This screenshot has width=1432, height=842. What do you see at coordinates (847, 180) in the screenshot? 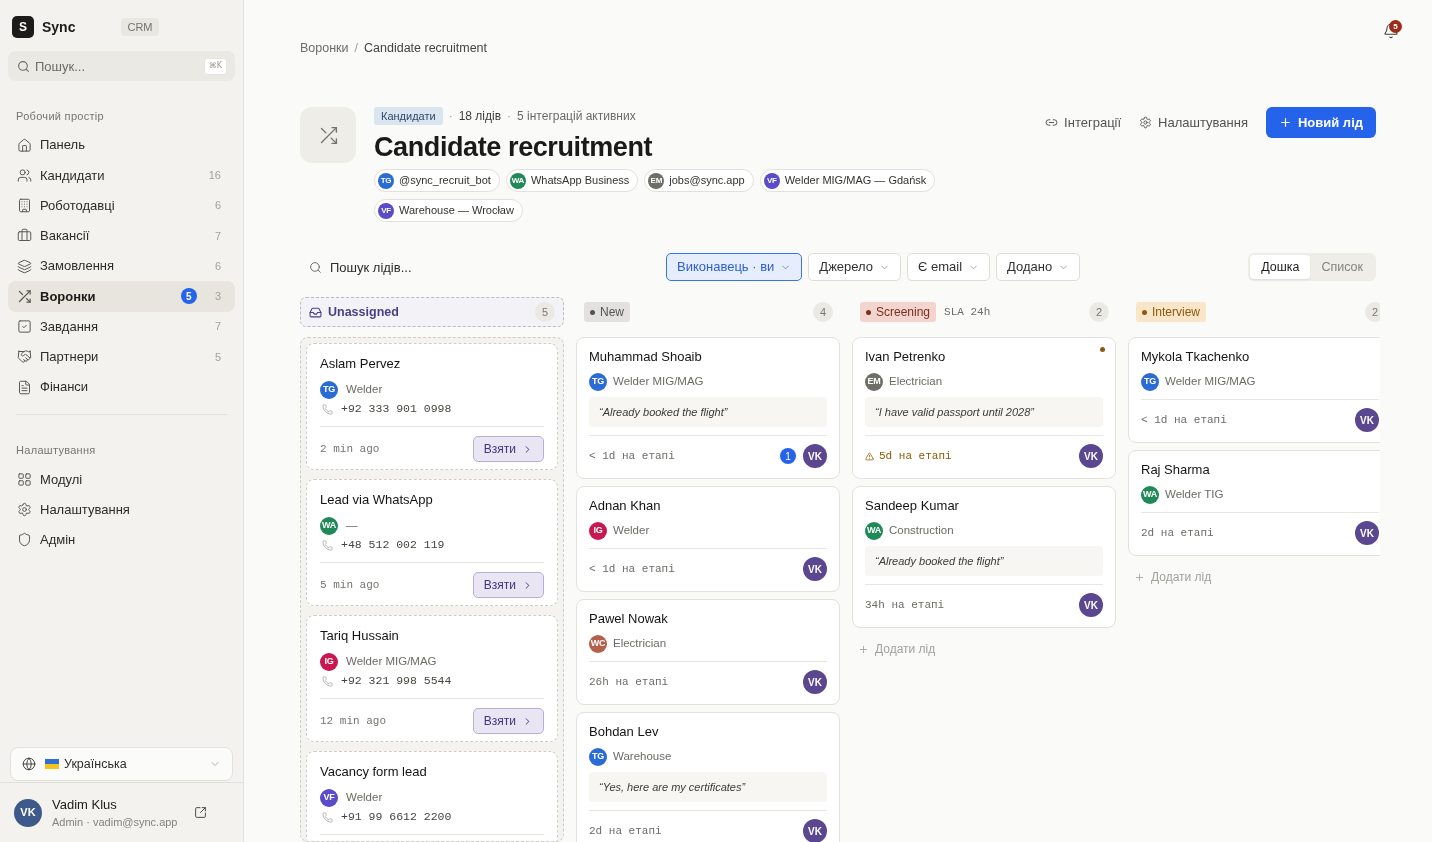
I see `source-chip: VF Welder MIG/MAG — Gdańsk` at bounding box center [847, 180].